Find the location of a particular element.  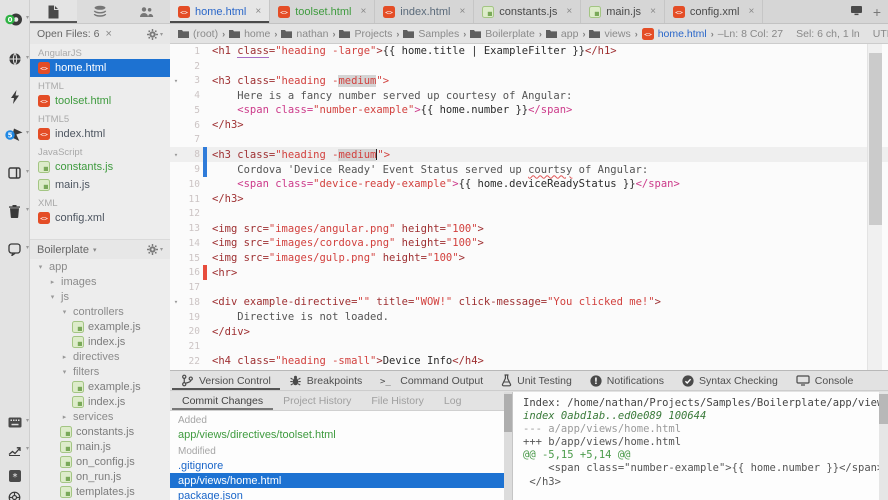

tree-item-app: ▾ app is located at coordinates (100, 266).